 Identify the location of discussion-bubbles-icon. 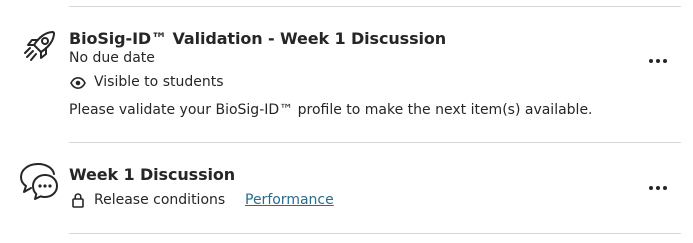
(39, 181).